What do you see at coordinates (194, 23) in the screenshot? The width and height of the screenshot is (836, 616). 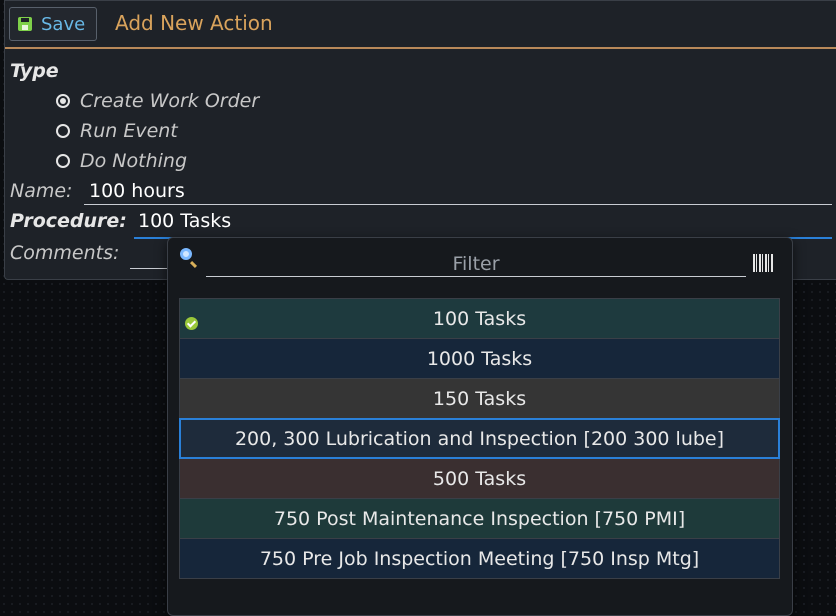 I see `page-title: Add New Action` at bounding box center [194, 23].